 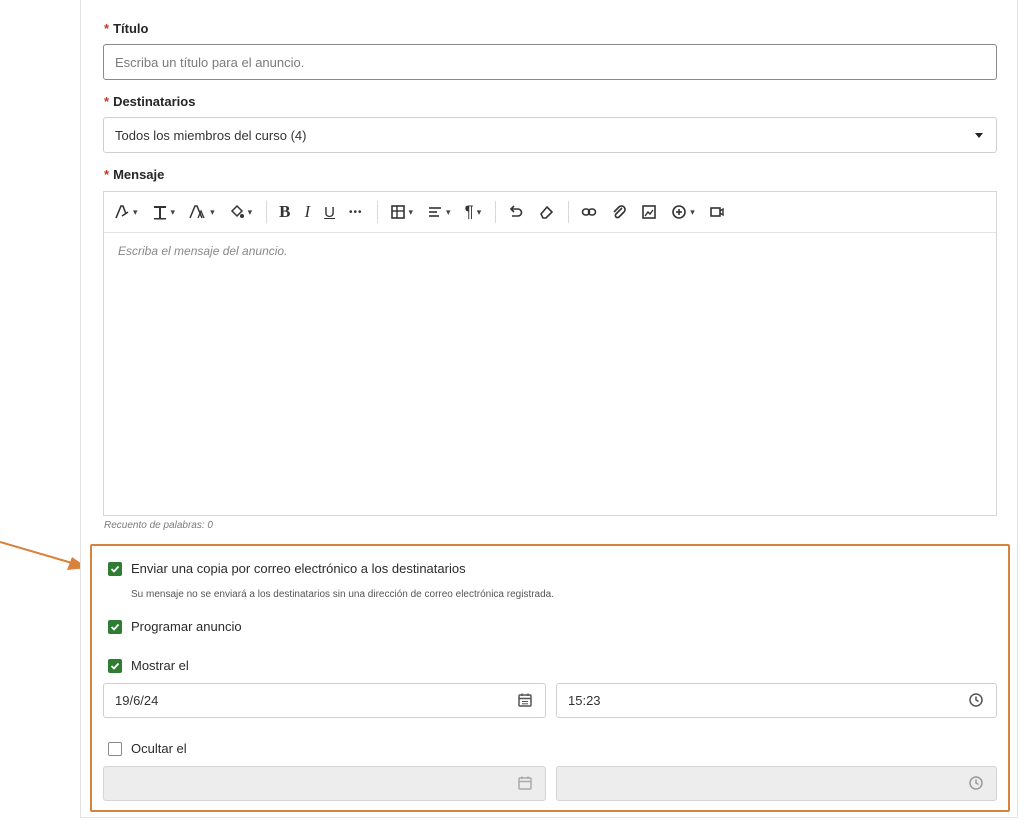 I want to click on align-icon: ▾, so click(x=439, y=212).